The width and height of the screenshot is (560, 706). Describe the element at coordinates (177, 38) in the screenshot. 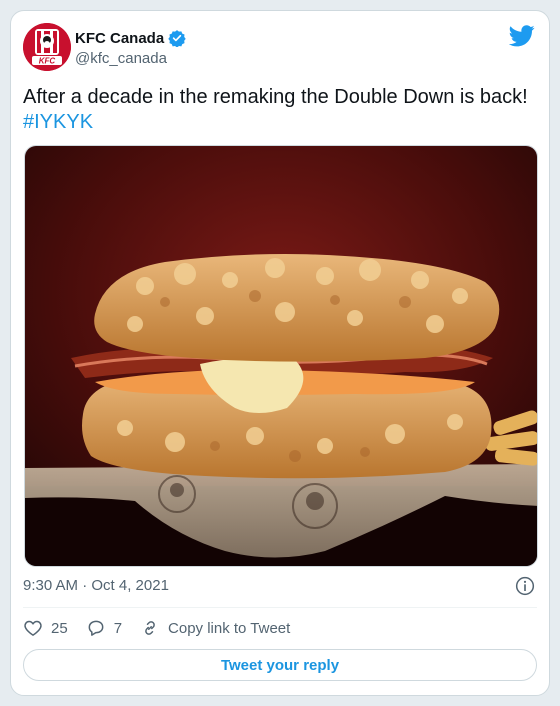

I see `verified-badge-icon` at that location.